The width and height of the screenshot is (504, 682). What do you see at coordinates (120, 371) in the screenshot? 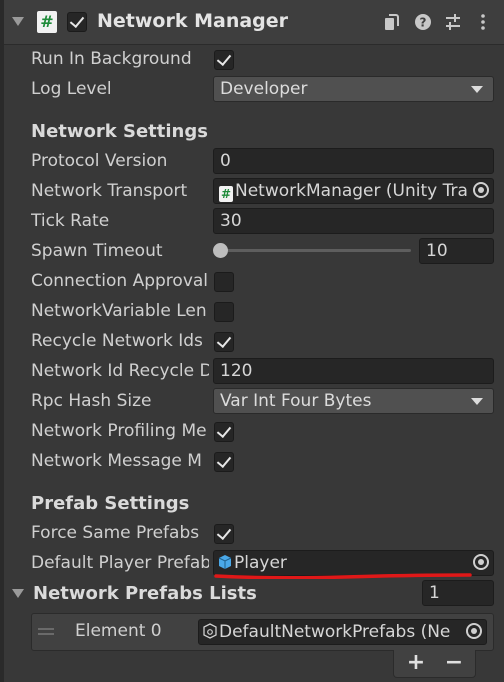
I see `network-id-recycle-label: Network Id Recycle D` at bounding box center [120, 371].